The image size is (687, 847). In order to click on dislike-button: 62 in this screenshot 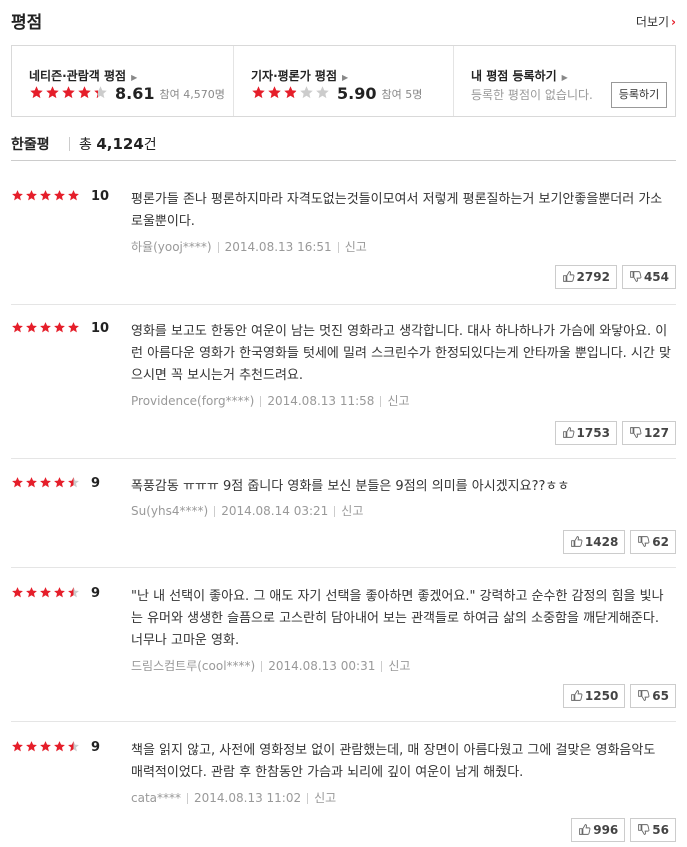, I will do `click(653, 542)`.